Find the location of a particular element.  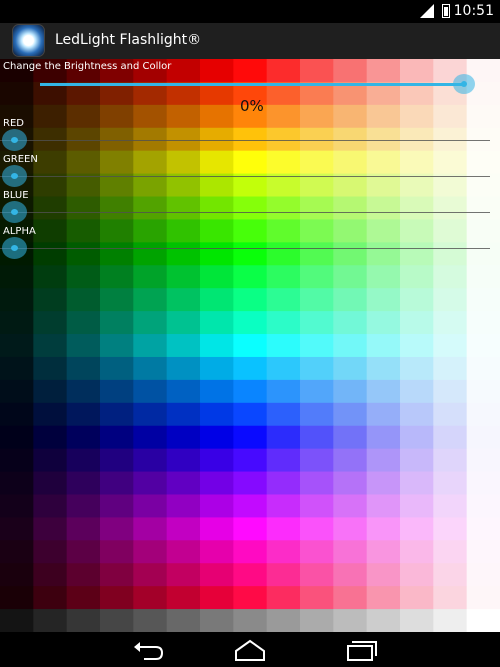

recents-icon is located at coordinates (360, 650).